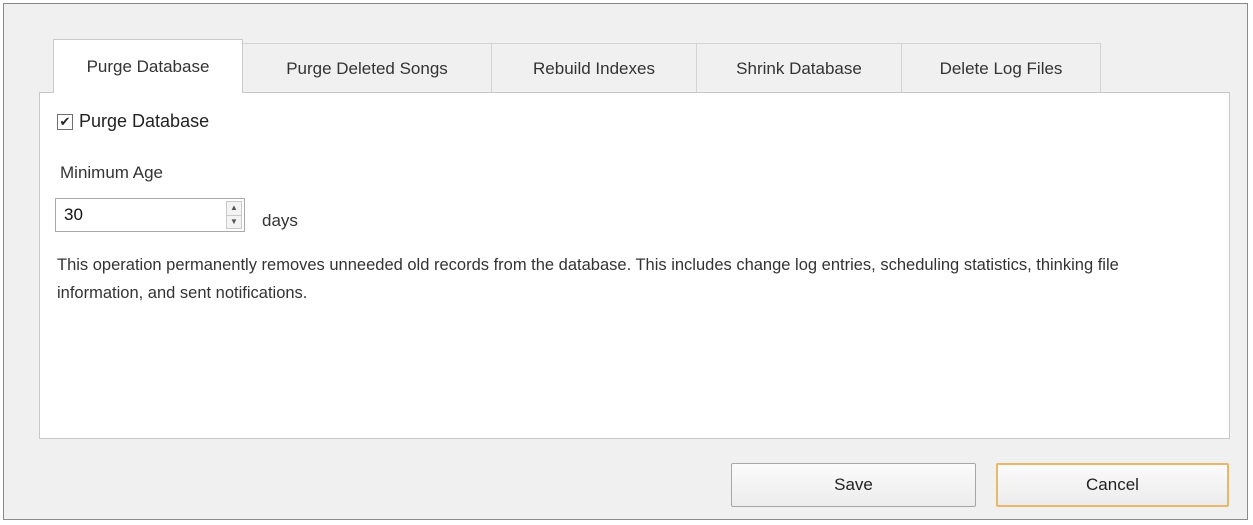 This screenshot has width=1253, height=525. What do you see at coordinates (367, 68) in the screenshot?
I see `tab-purge-deleted-songs: Purge Deleted Songs` at bounding box center [367, 68].